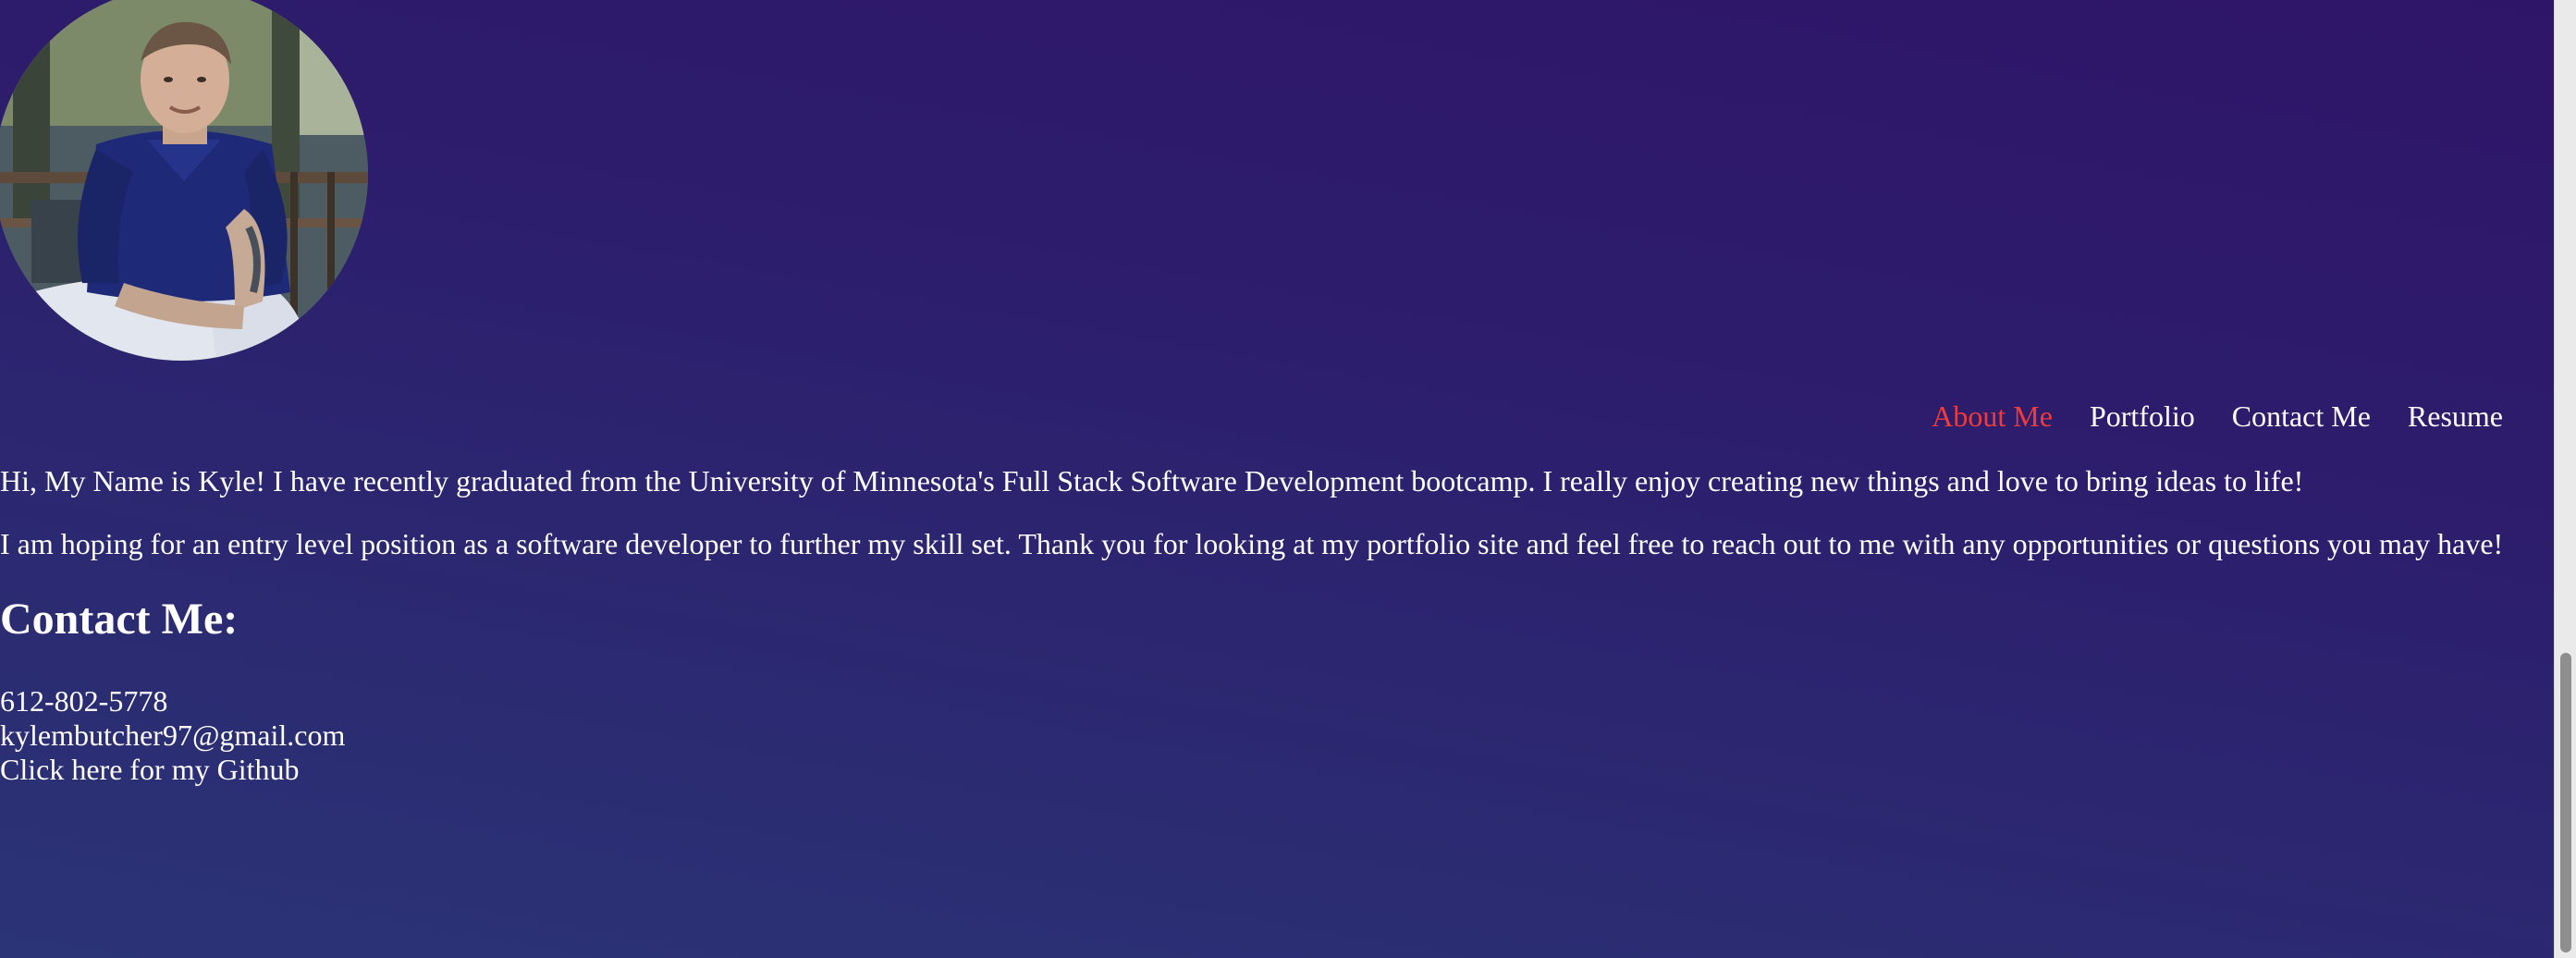  Describe the element at coordinates (120, 619) in the screenshot. I see `contact-heading: Contact Me:` at that location.